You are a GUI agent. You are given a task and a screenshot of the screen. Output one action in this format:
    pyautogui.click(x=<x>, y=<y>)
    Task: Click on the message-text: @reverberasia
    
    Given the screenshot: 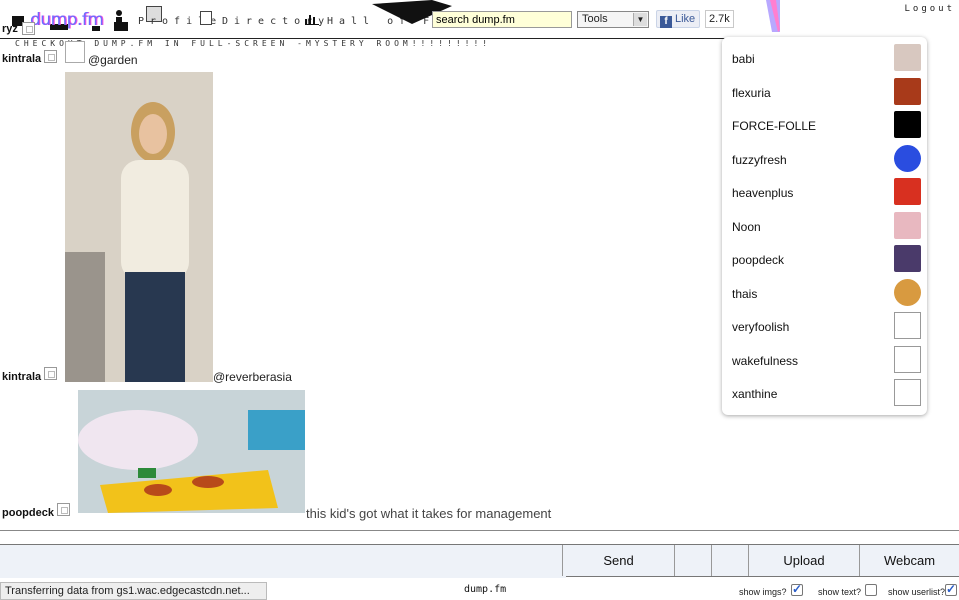 What is the action you would take?
    pyautogui.click(x=252, y=377)
    